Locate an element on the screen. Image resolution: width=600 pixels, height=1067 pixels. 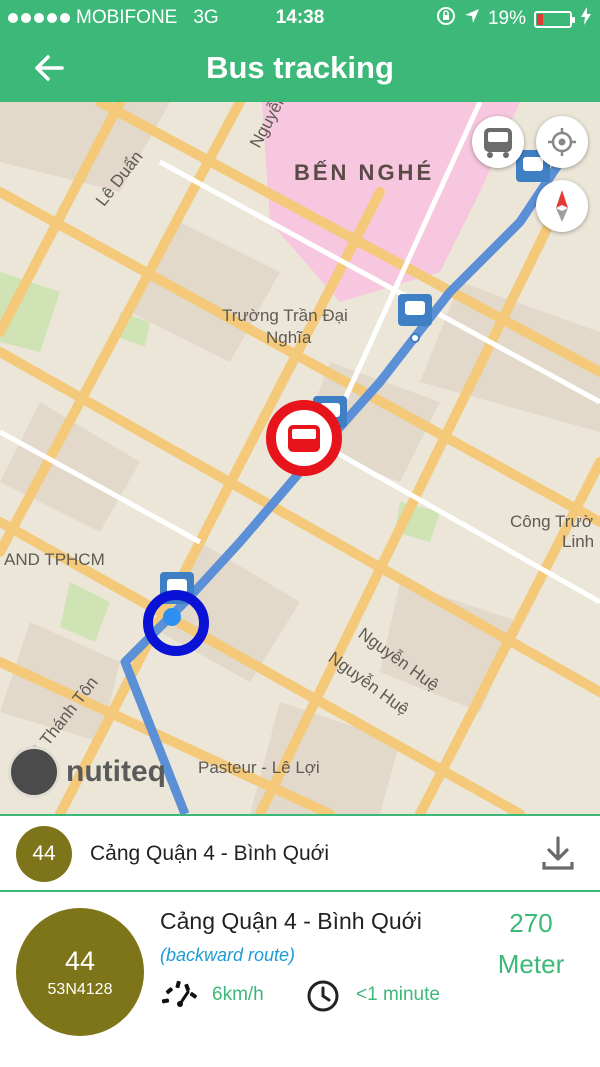
bus-badge: 44 53N4128 is located at coordinates (80, 972).